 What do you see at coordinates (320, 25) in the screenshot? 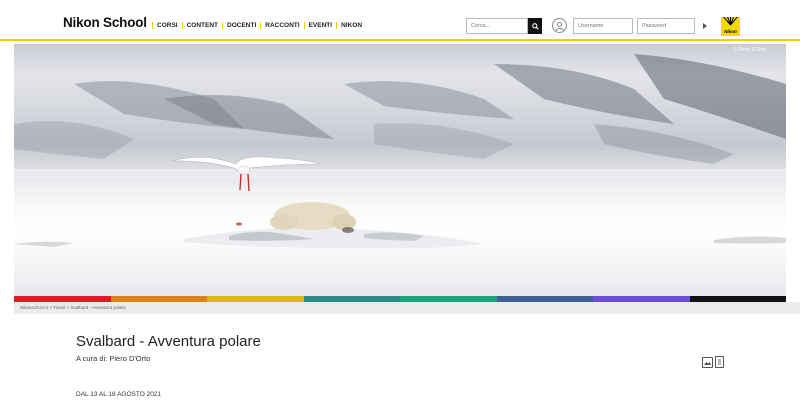
I see `nav-item-eventi: EVENTI` at bounding box center [320, 25].